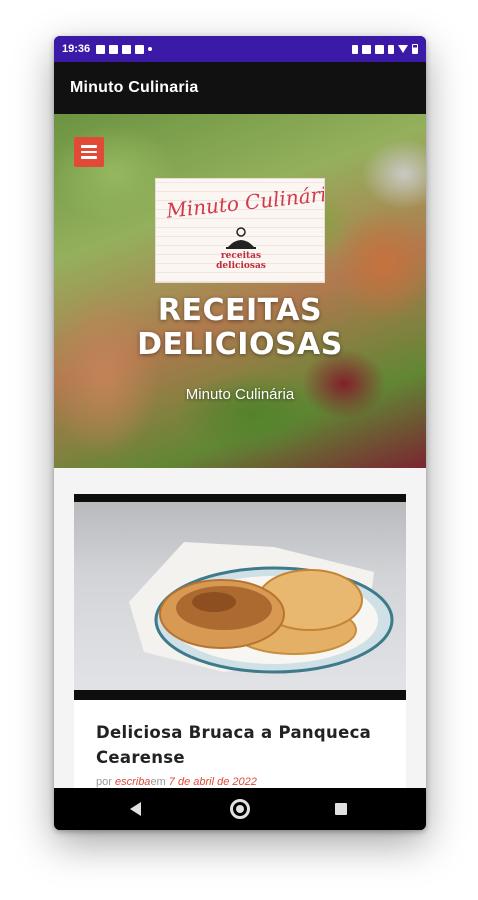 Image resolution: width=478 pixels, height=900 pixels. Describe the element at coordinates (241, 261) in the screenshot. I see `logo-tagline: receitas deliciosas` at that location.